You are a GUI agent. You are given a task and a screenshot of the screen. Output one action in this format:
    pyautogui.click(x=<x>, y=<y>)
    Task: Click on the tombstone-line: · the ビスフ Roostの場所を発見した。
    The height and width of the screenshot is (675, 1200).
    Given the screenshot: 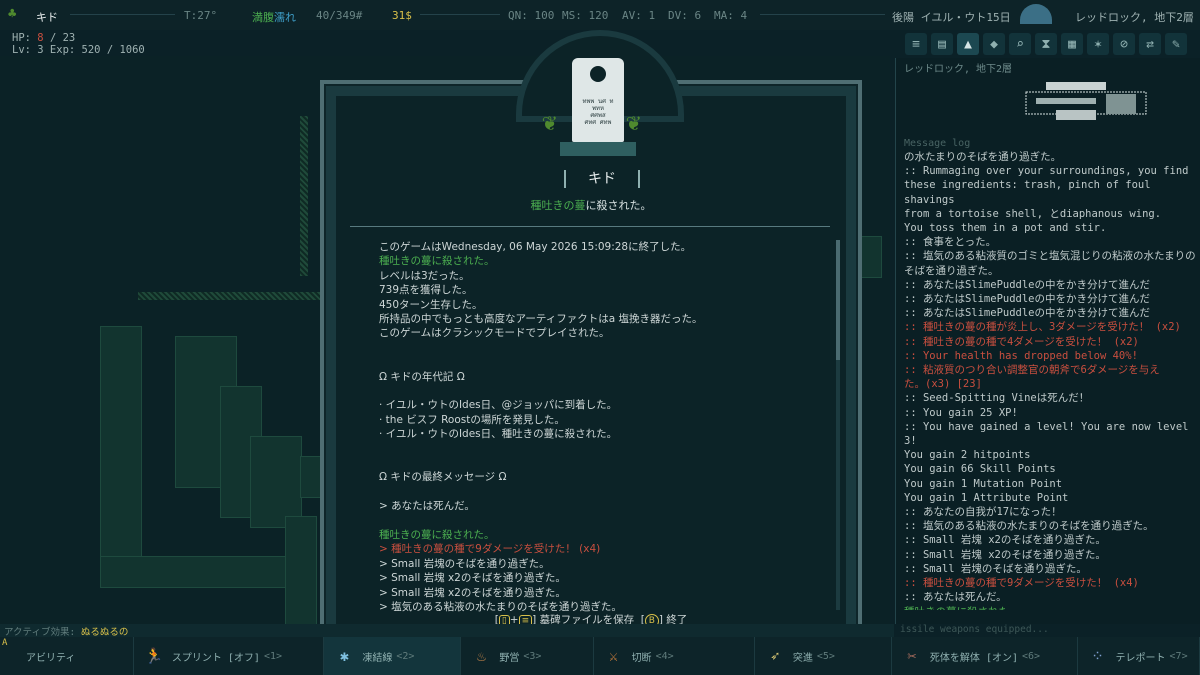 What is the action you would take?
    pyautogui.click(x=472, y=419)
    